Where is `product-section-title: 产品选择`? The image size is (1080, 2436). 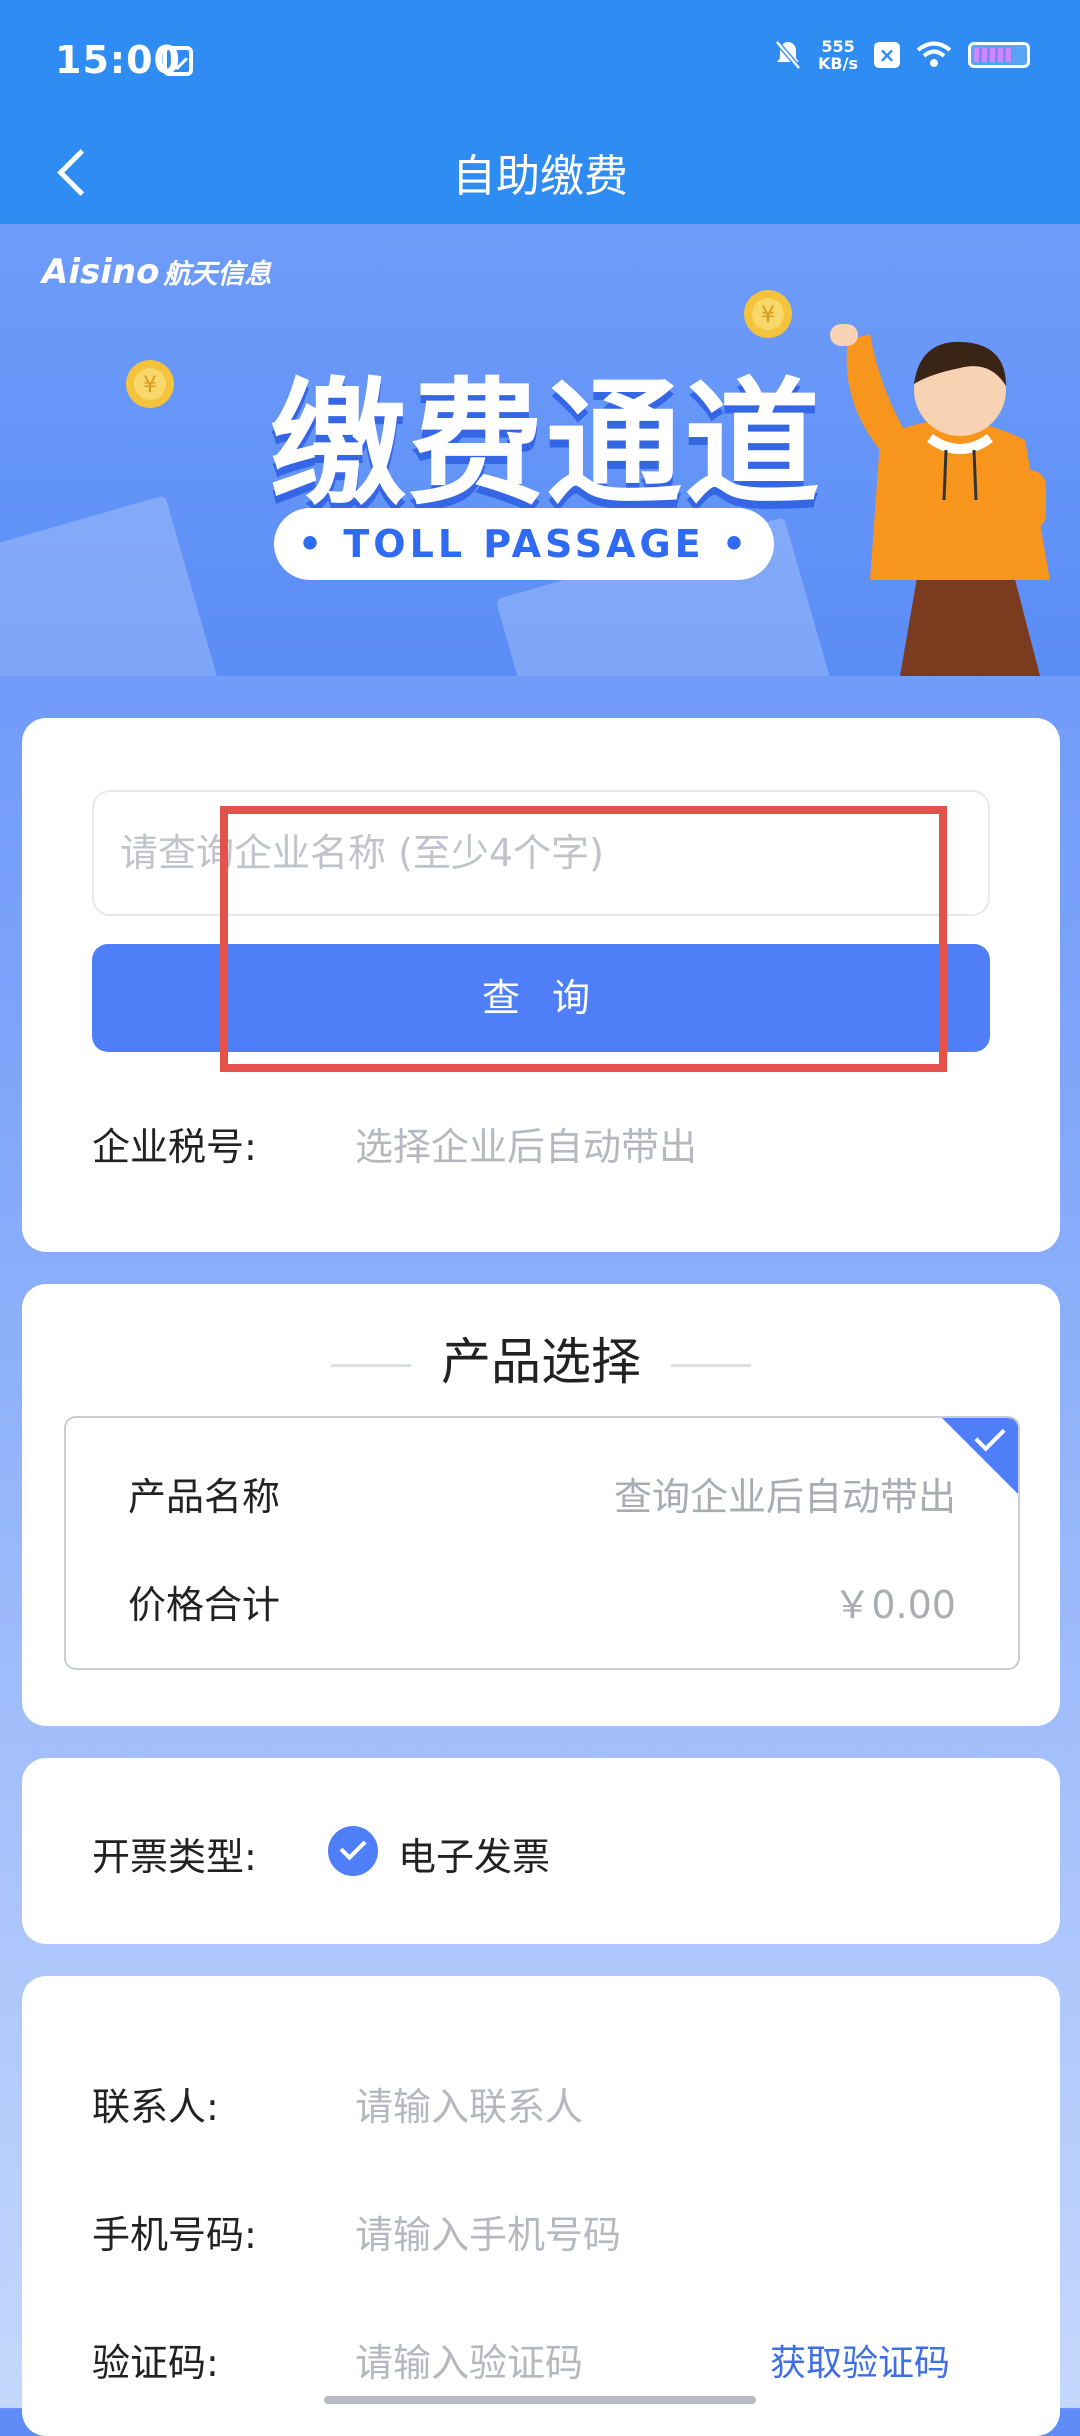 product-section-title: 产品选择 is located at coordinates (541, 1358).